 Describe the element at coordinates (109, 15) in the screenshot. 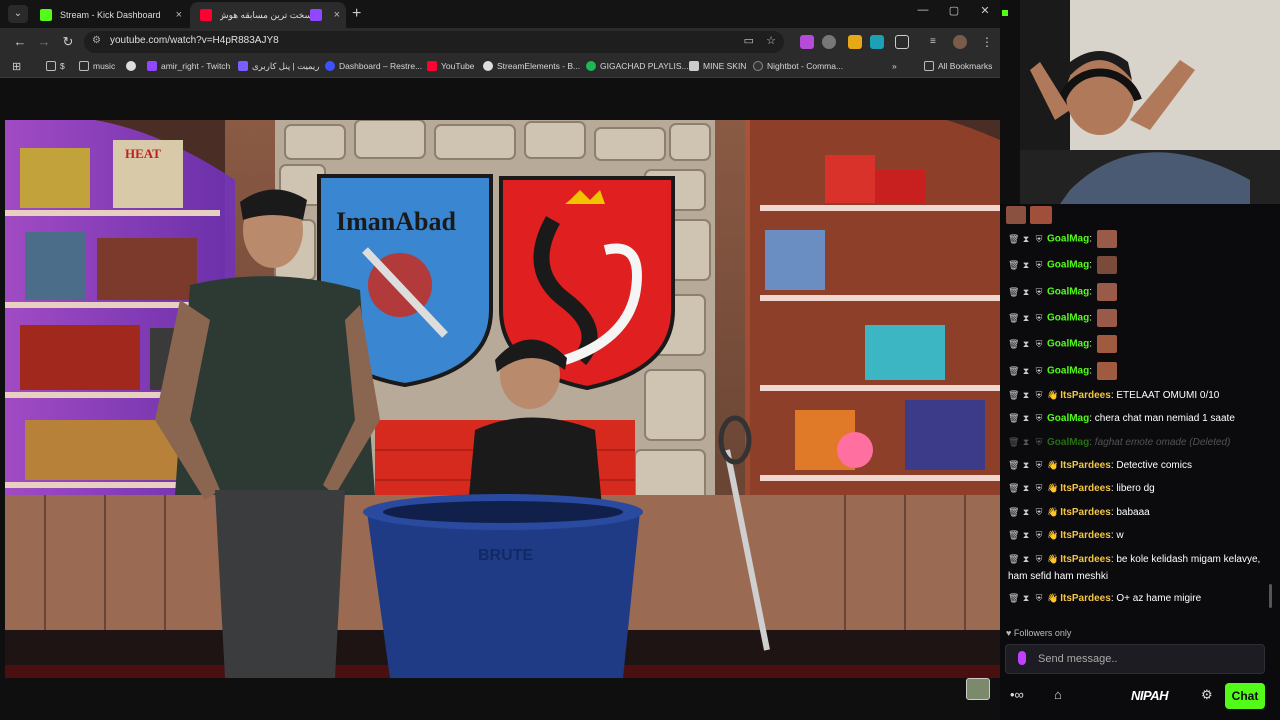

I see `tab-kick-dashboard: Stream - Kick Dashboard ×` at that location.